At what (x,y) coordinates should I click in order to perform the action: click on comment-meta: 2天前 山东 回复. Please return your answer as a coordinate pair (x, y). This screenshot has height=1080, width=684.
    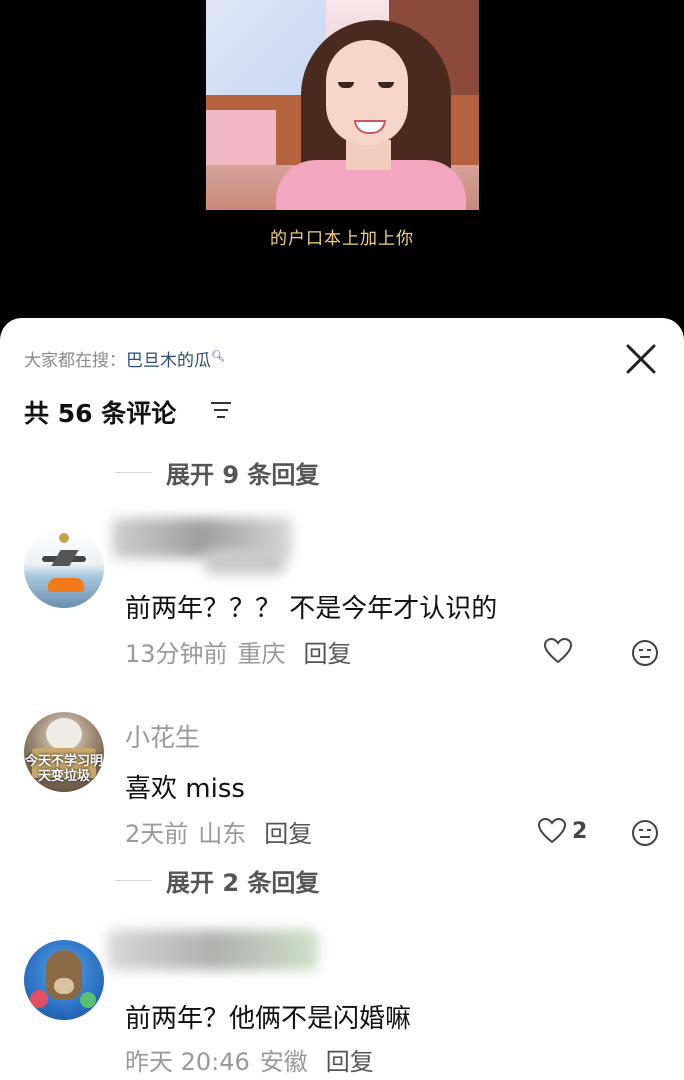
    Looking at the image, I should click on (218, 831).